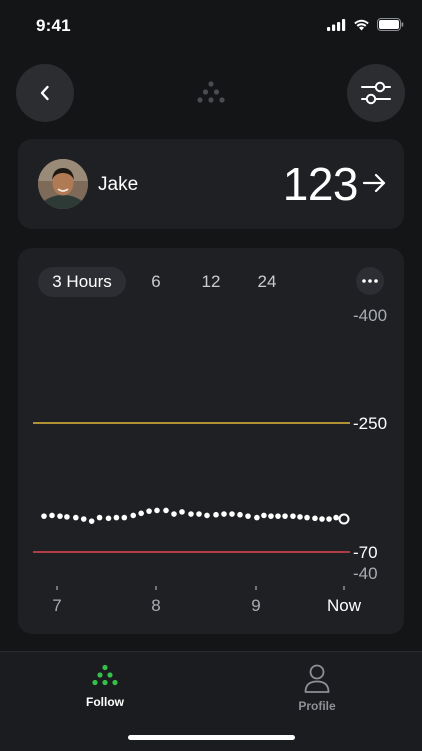  I want to click on x-tick-label-Now: Now, so click(344, 605).